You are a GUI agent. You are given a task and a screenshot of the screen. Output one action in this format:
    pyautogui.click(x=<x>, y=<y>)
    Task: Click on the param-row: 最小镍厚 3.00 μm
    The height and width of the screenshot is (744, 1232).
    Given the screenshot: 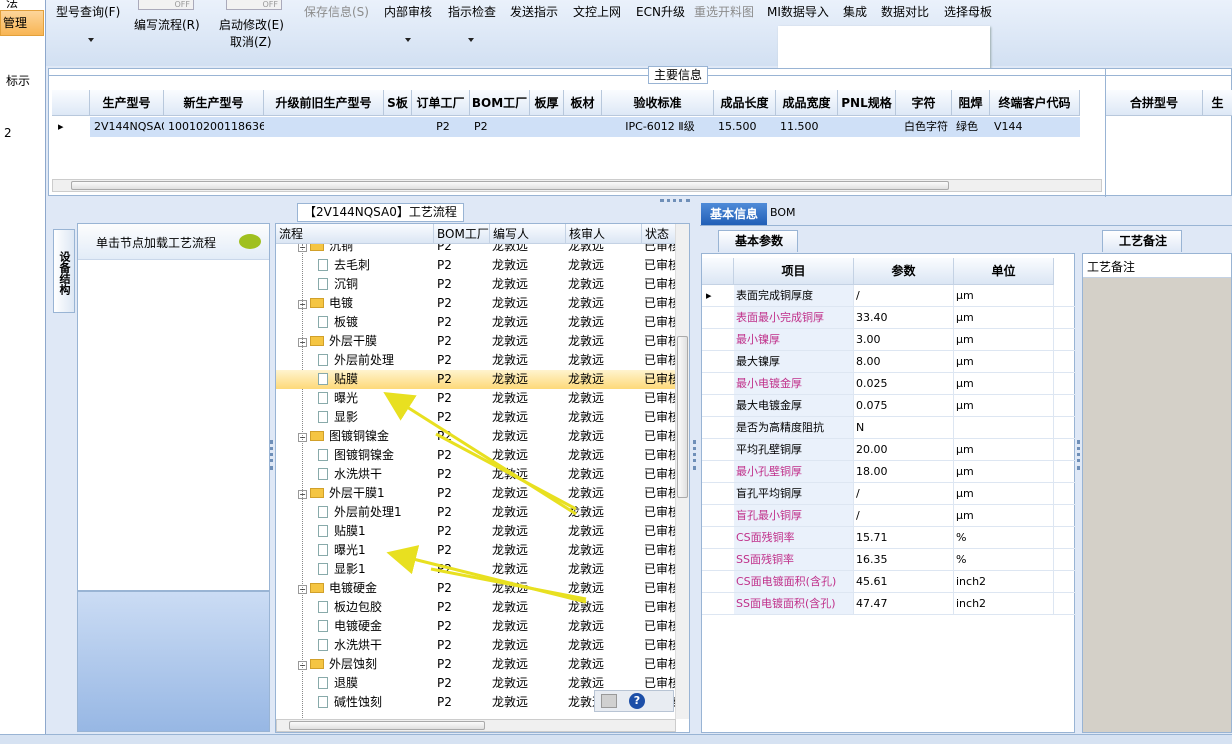 What is the action you would take?
    pyautogui.click(x=889, y=340)
    